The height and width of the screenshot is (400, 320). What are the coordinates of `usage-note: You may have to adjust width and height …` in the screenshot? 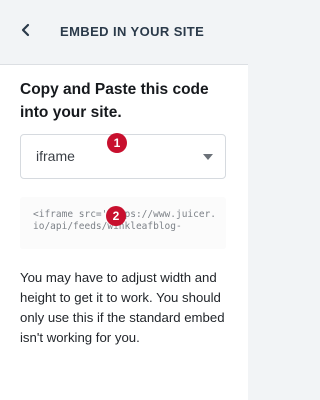 It's located at (122, 307).